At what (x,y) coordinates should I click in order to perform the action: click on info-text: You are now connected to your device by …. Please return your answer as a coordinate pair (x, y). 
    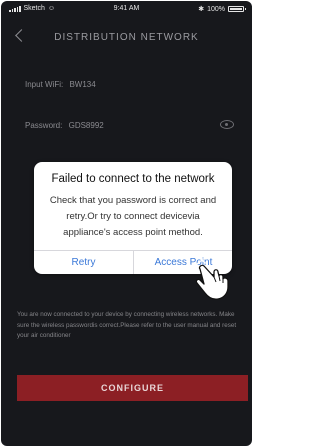
    Looking at the image, I should click on (127, 325).